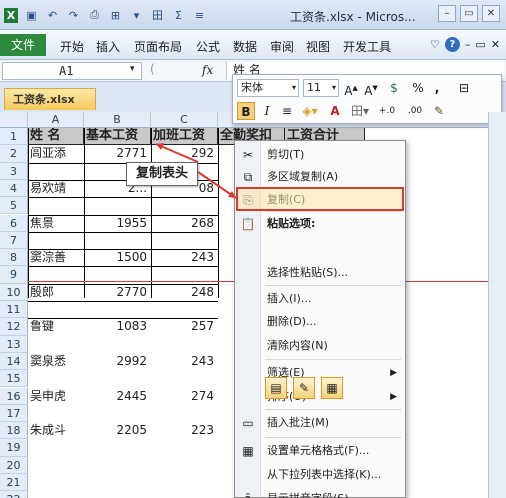 This screenshot has height=498, width=506. I want to click on borders-icon: 田▾, so click(360, 111).